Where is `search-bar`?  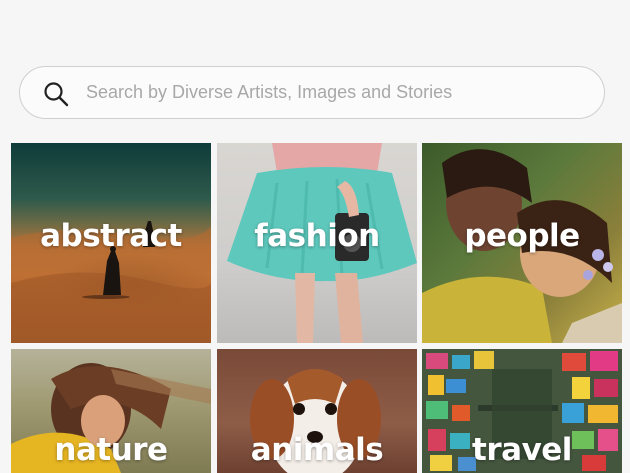
search-bar is located at coordinates (312, 92).